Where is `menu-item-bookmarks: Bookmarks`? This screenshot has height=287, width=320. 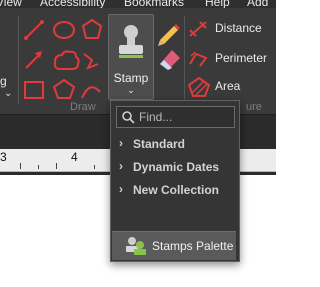 menu-item-bookmarks: Bookmarks is located at coordinates (154, 4).